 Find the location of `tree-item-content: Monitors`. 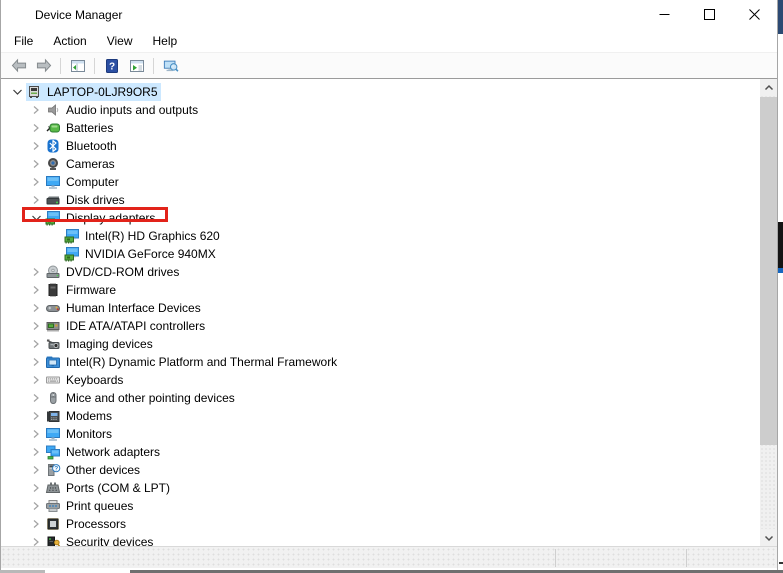

tree-item-content: Monitors is located at coordinates (80, 434).